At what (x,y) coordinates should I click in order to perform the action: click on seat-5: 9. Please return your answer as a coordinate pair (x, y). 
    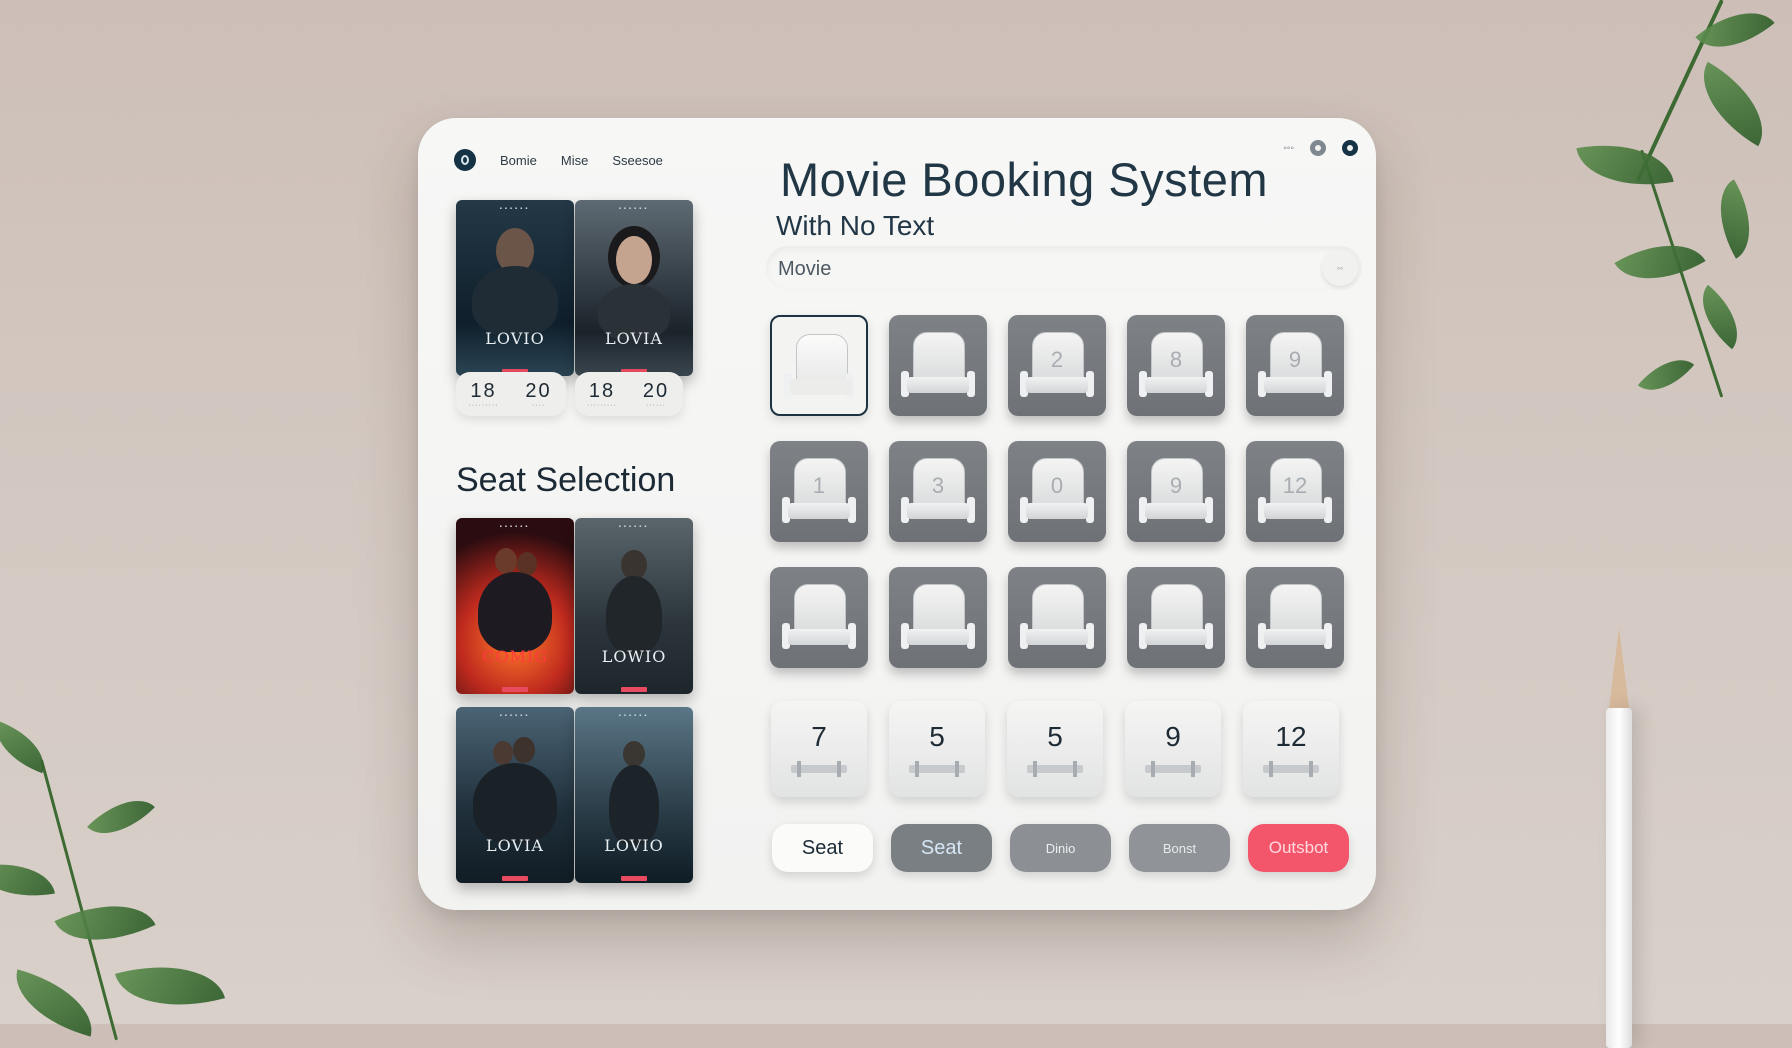
    Looking at the image, I should click on (1295, 365).